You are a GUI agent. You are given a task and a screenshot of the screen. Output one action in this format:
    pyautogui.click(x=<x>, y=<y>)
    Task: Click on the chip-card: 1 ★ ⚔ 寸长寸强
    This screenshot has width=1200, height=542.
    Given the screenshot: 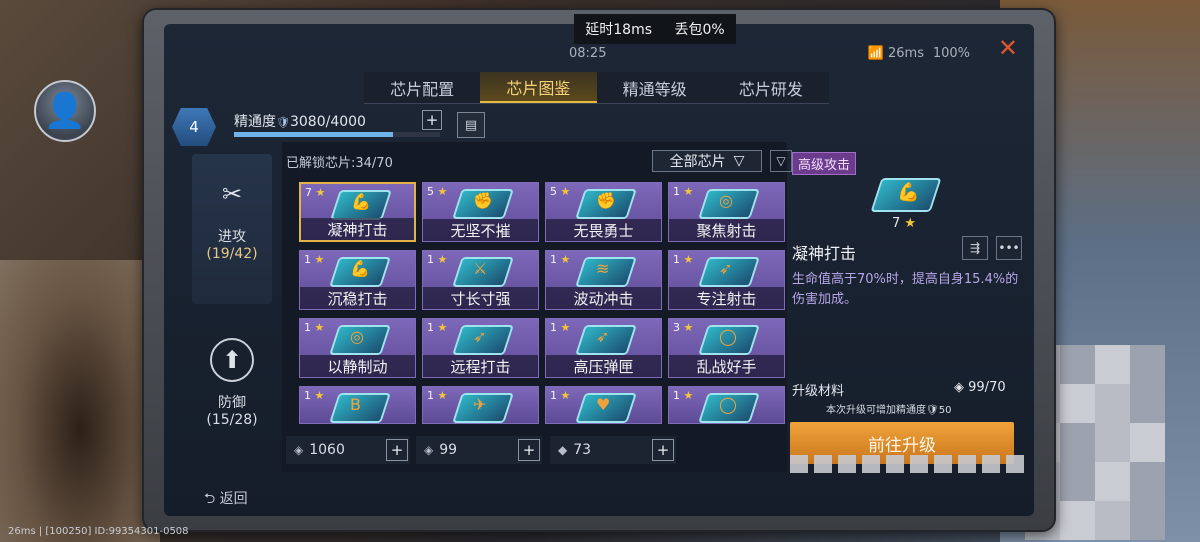 What is the action you would take?
    pyautogui.click(x=480, y=280)
    